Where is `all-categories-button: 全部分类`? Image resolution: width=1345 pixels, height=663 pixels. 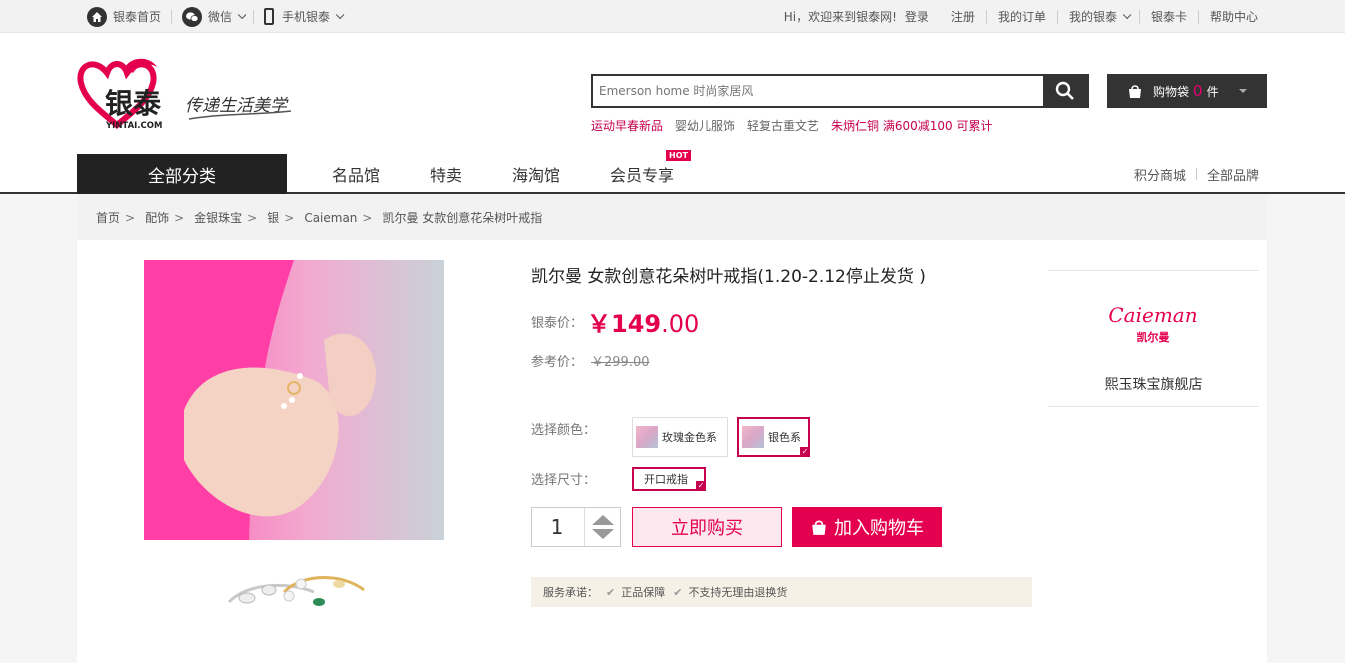 all-categories-button: 全部分类 is located at coordinates (182, 174).